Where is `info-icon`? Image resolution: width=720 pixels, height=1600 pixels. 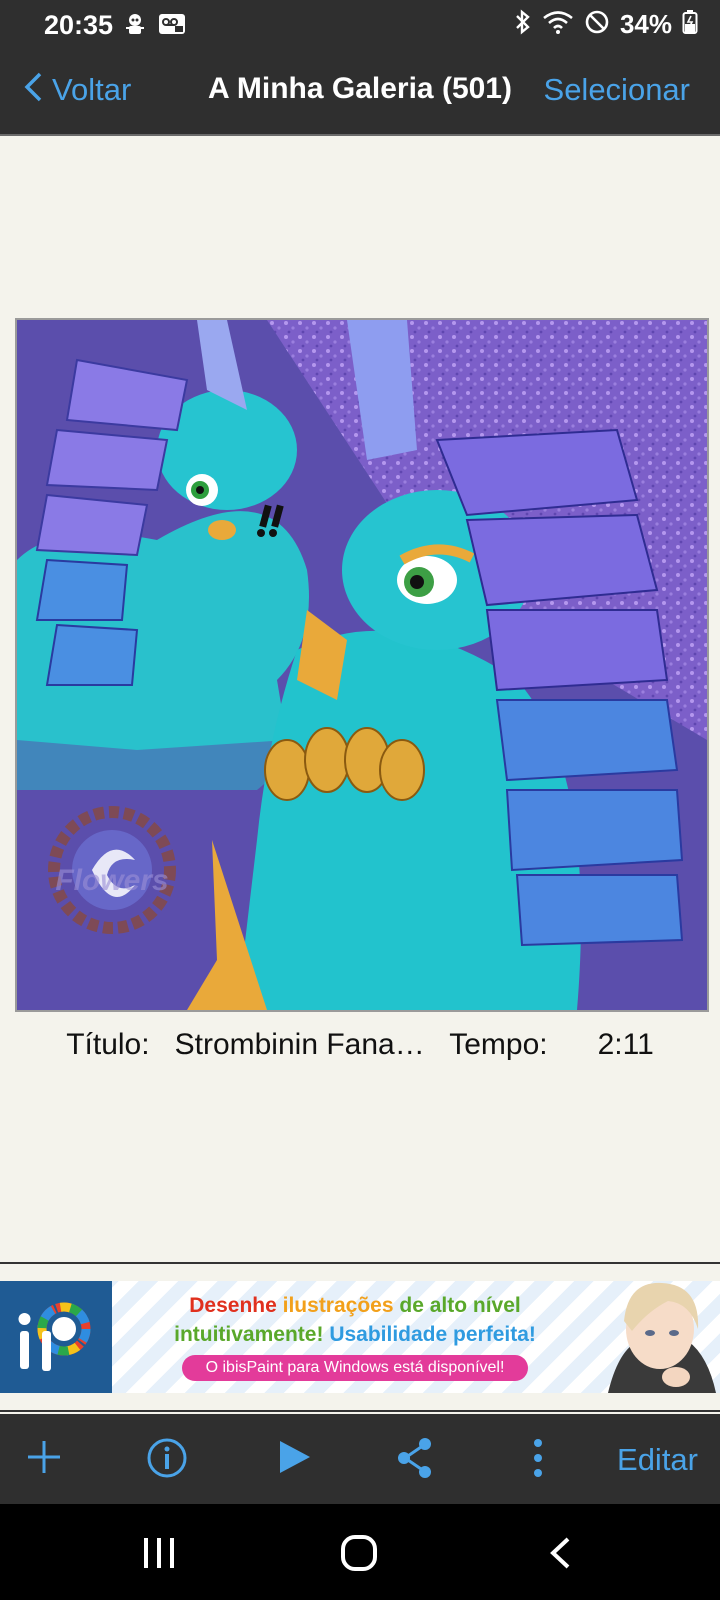 info-icon is located at coordinates (167, 1460).